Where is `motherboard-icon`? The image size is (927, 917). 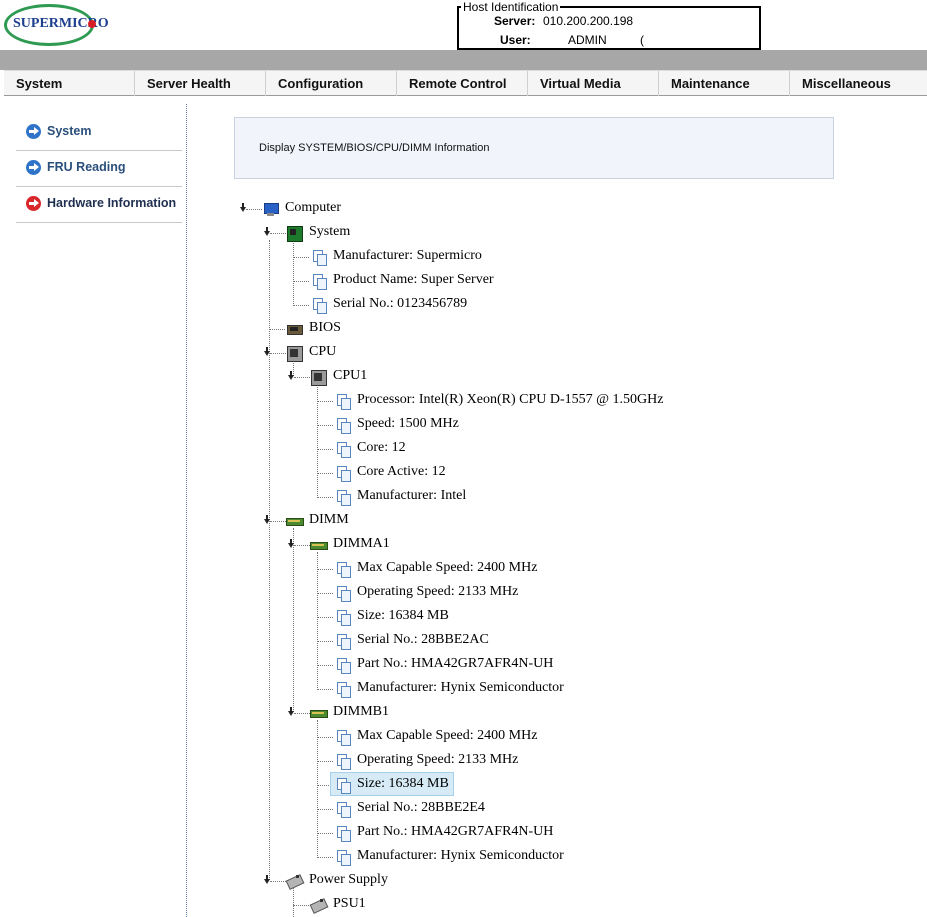 motherboard-icon is located at coordinates (294, 233).